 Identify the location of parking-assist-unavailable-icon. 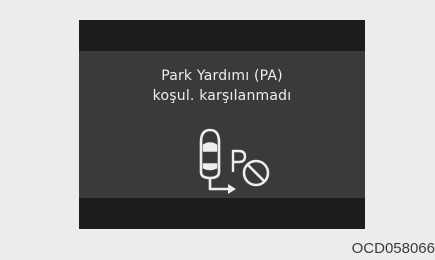
(234, 161).